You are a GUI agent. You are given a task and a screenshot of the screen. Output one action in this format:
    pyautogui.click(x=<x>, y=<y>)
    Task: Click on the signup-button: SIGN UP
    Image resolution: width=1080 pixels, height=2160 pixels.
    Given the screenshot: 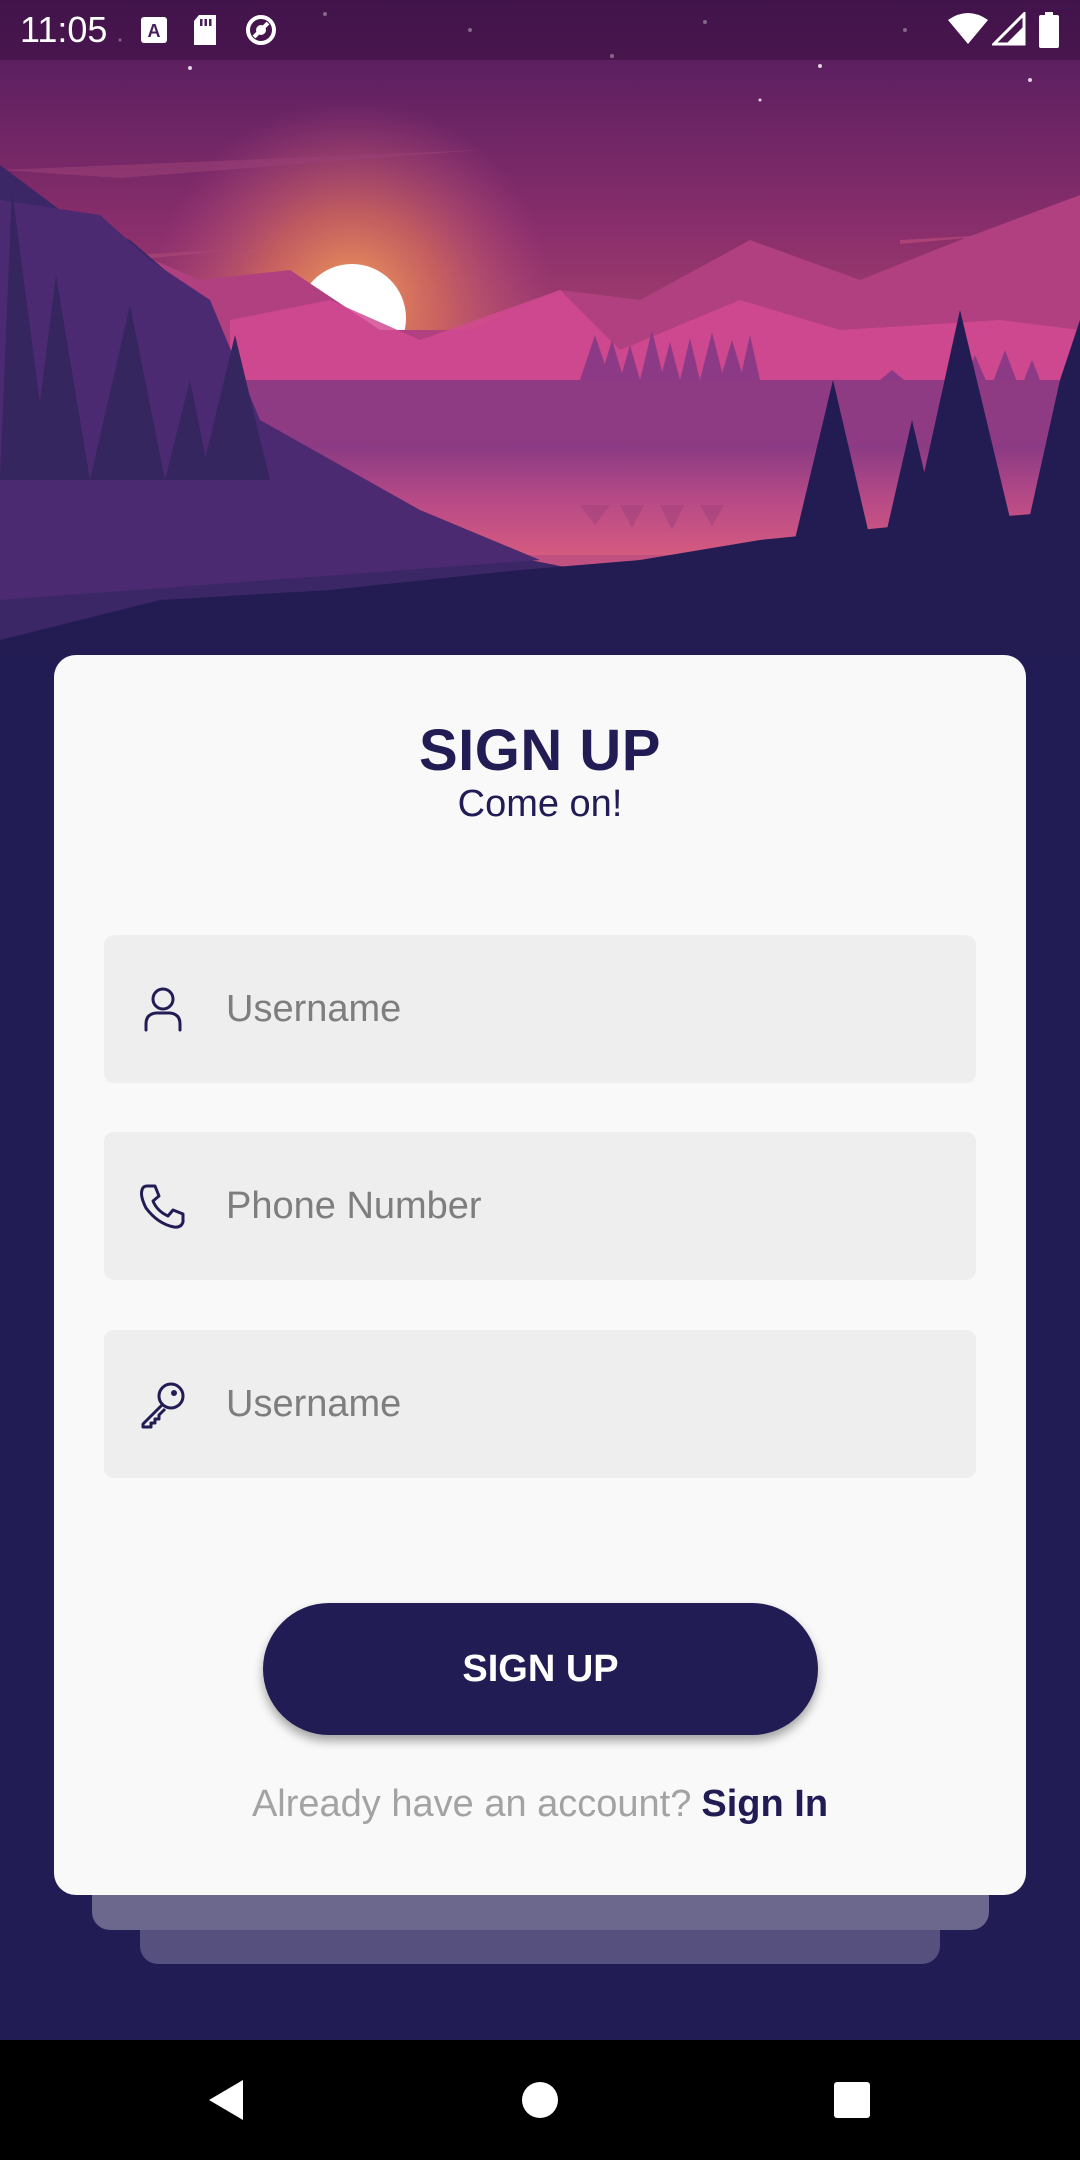 What is the action you would take?
    pyautogui.click(x=540, y=1669)
    